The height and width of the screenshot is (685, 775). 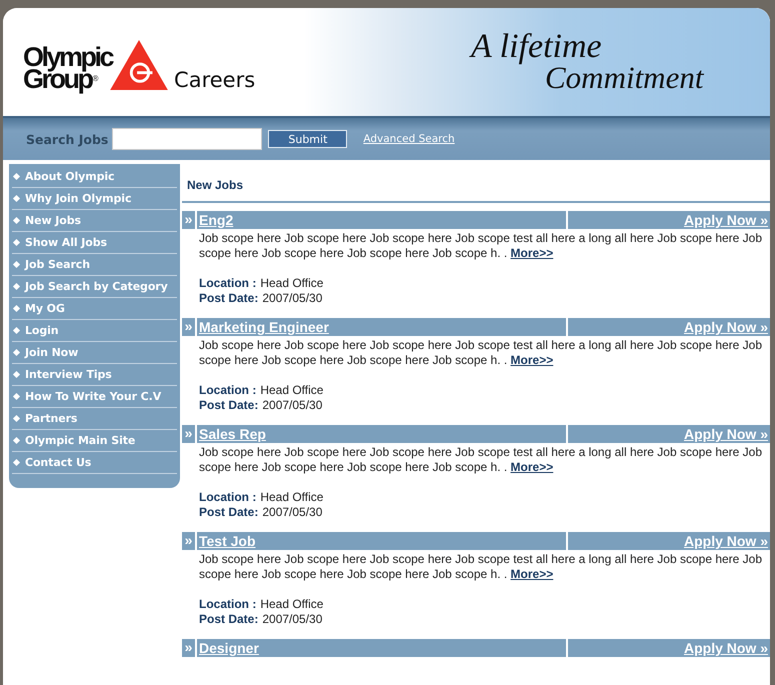 What do you see at coordinates (78, 198) in the screenshot?
I see `sidebar-link: Why Join Olympic` at bounding box center [78, 198].